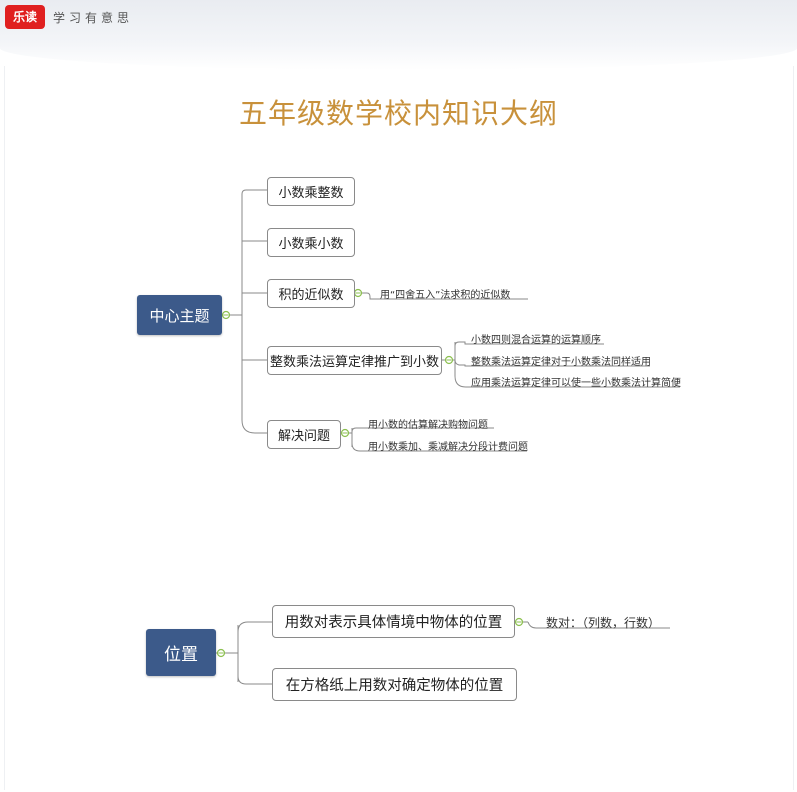 The width and height of the screenshot is (797, 792). I want to click on topic-decimal-times-integer: 小数乘整数, so click(311, 191).